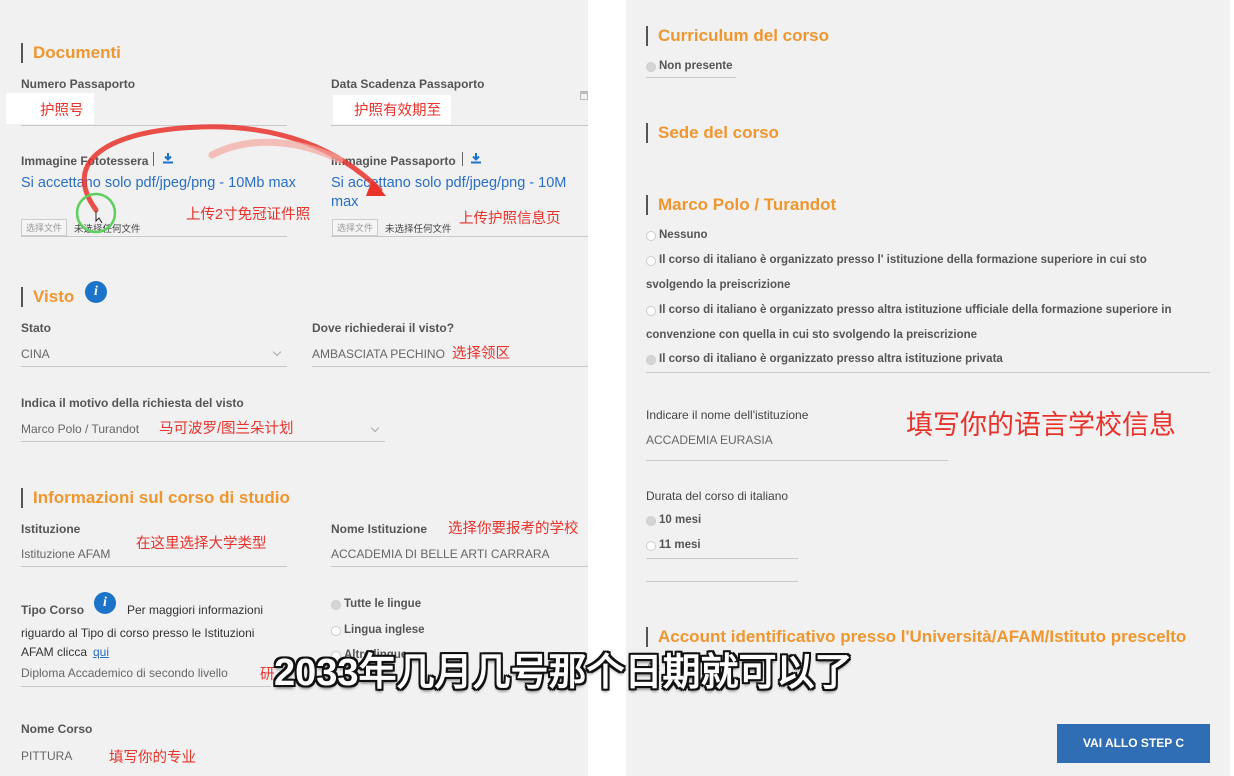  Describe the element at coordinates (513, 529) in the screenshot. I see `nome-istituzione-note: 选择你要报考的学校` at that location.